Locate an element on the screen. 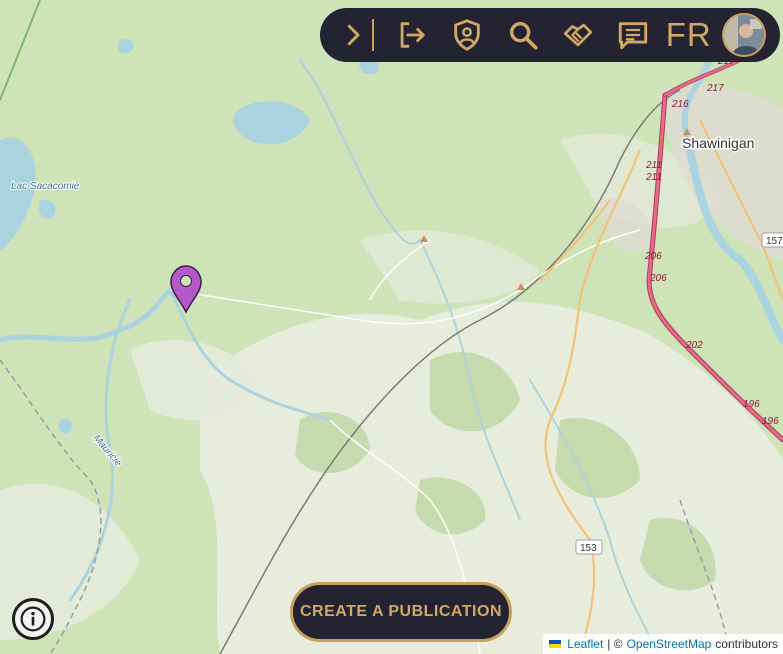  info-button is located at coordinates (33, 619).